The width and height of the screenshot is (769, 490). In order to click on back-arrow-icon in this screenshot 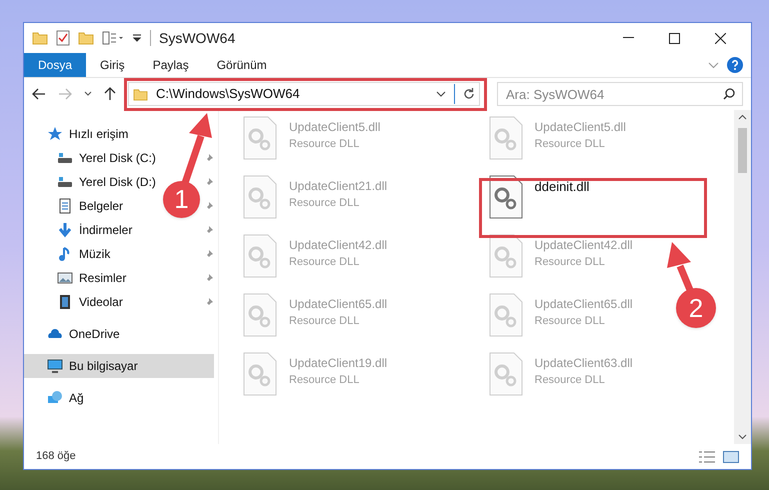, I will do `click(39, 94)`.